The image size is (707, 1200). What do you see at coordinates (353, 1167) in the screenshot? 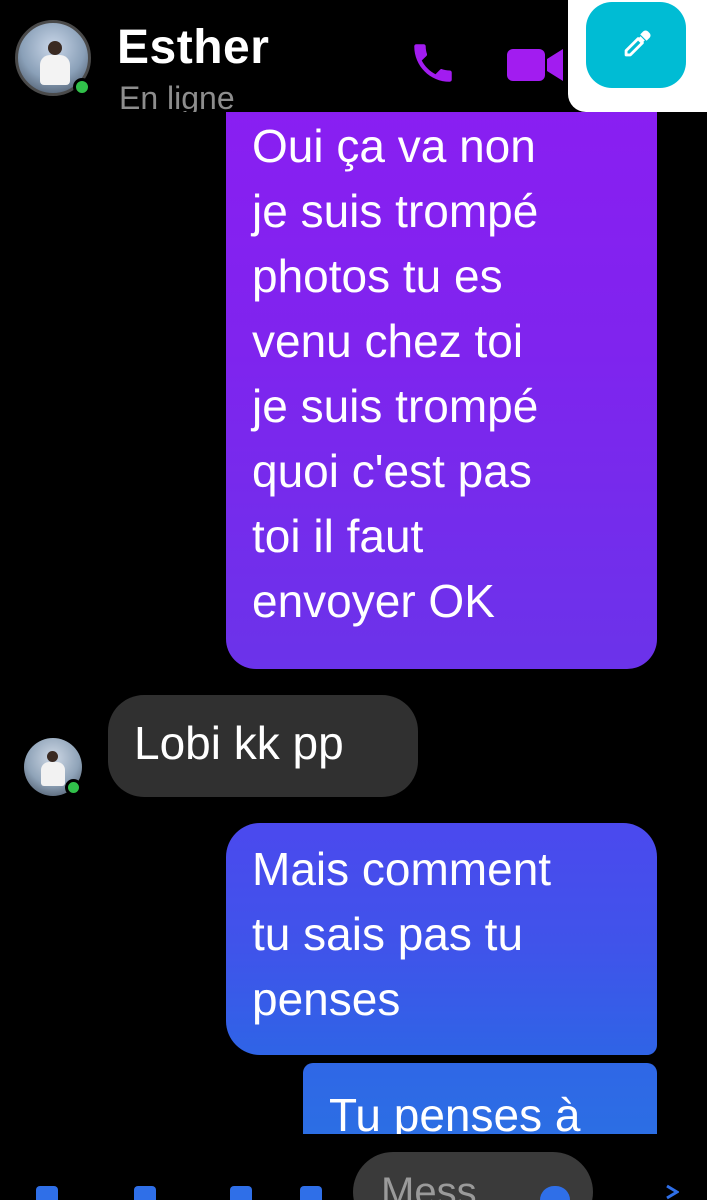
I see `message-composer` at bounding box center [353, 1167].